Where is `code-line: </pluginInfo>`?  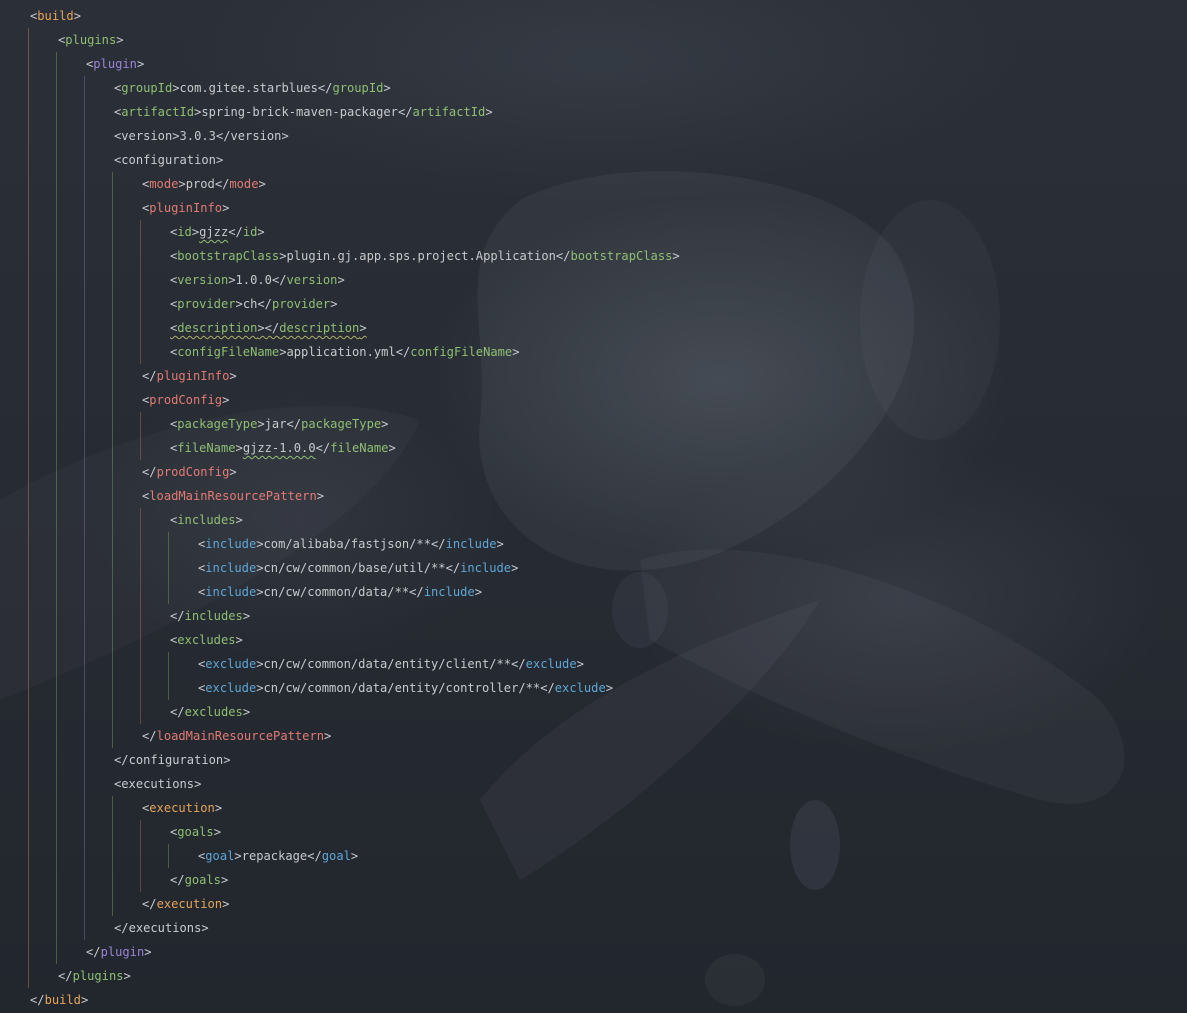
code-line: </pluginInfo> is located at coordinates (593, 376).